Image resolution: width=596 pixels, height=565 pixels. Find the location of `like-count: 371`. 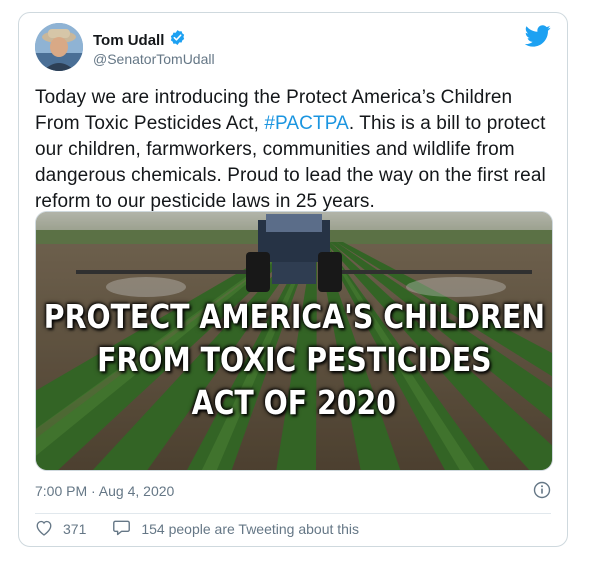

like-count: 371 is located at coordinates (75, 529).